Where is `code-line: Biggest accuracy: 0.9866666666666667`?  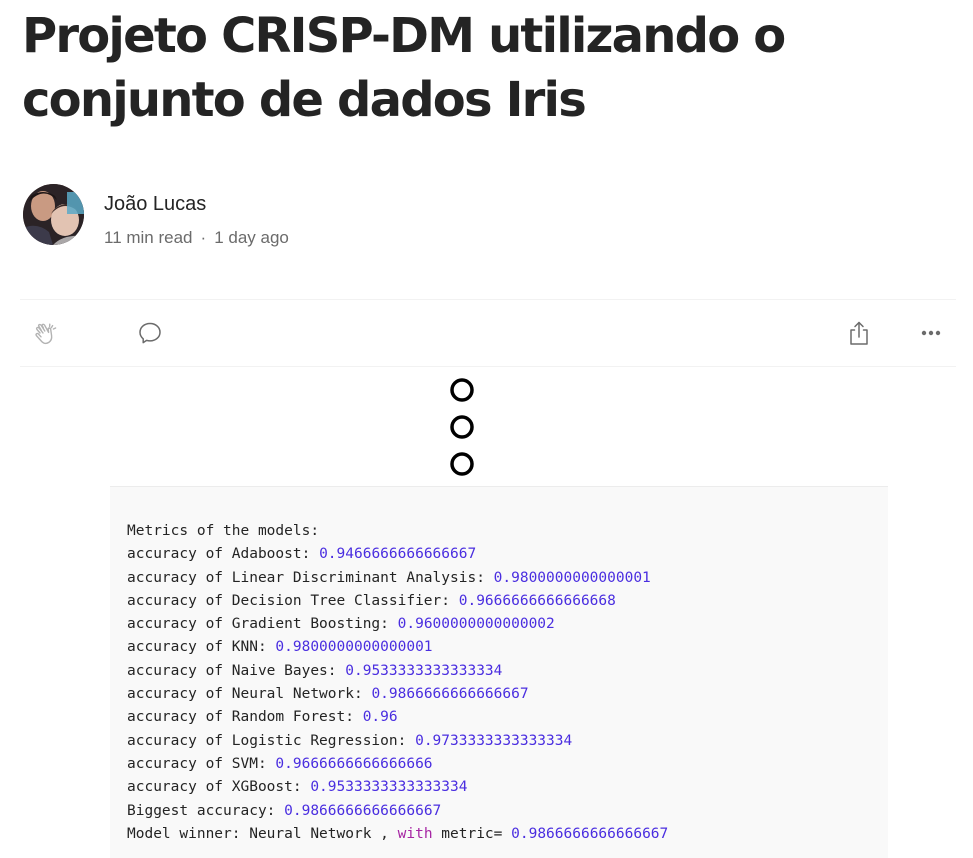 code-line: Biggest accuracy: 0.9866666666666667 is located at coordinates (397, 811).